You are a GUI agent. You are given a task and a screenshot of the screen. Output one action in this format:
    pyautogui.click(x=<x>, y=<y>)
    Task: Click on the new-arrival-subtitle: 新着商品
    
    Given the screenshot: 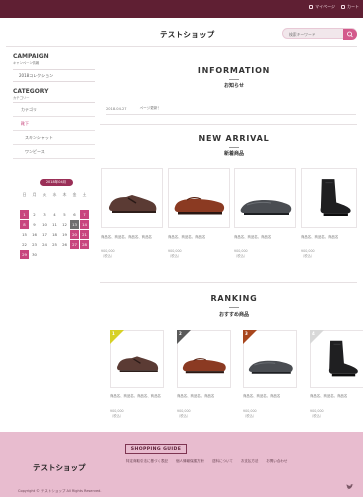 What is the action you would take?
    pyautogui.click(x=233, y=154)
    